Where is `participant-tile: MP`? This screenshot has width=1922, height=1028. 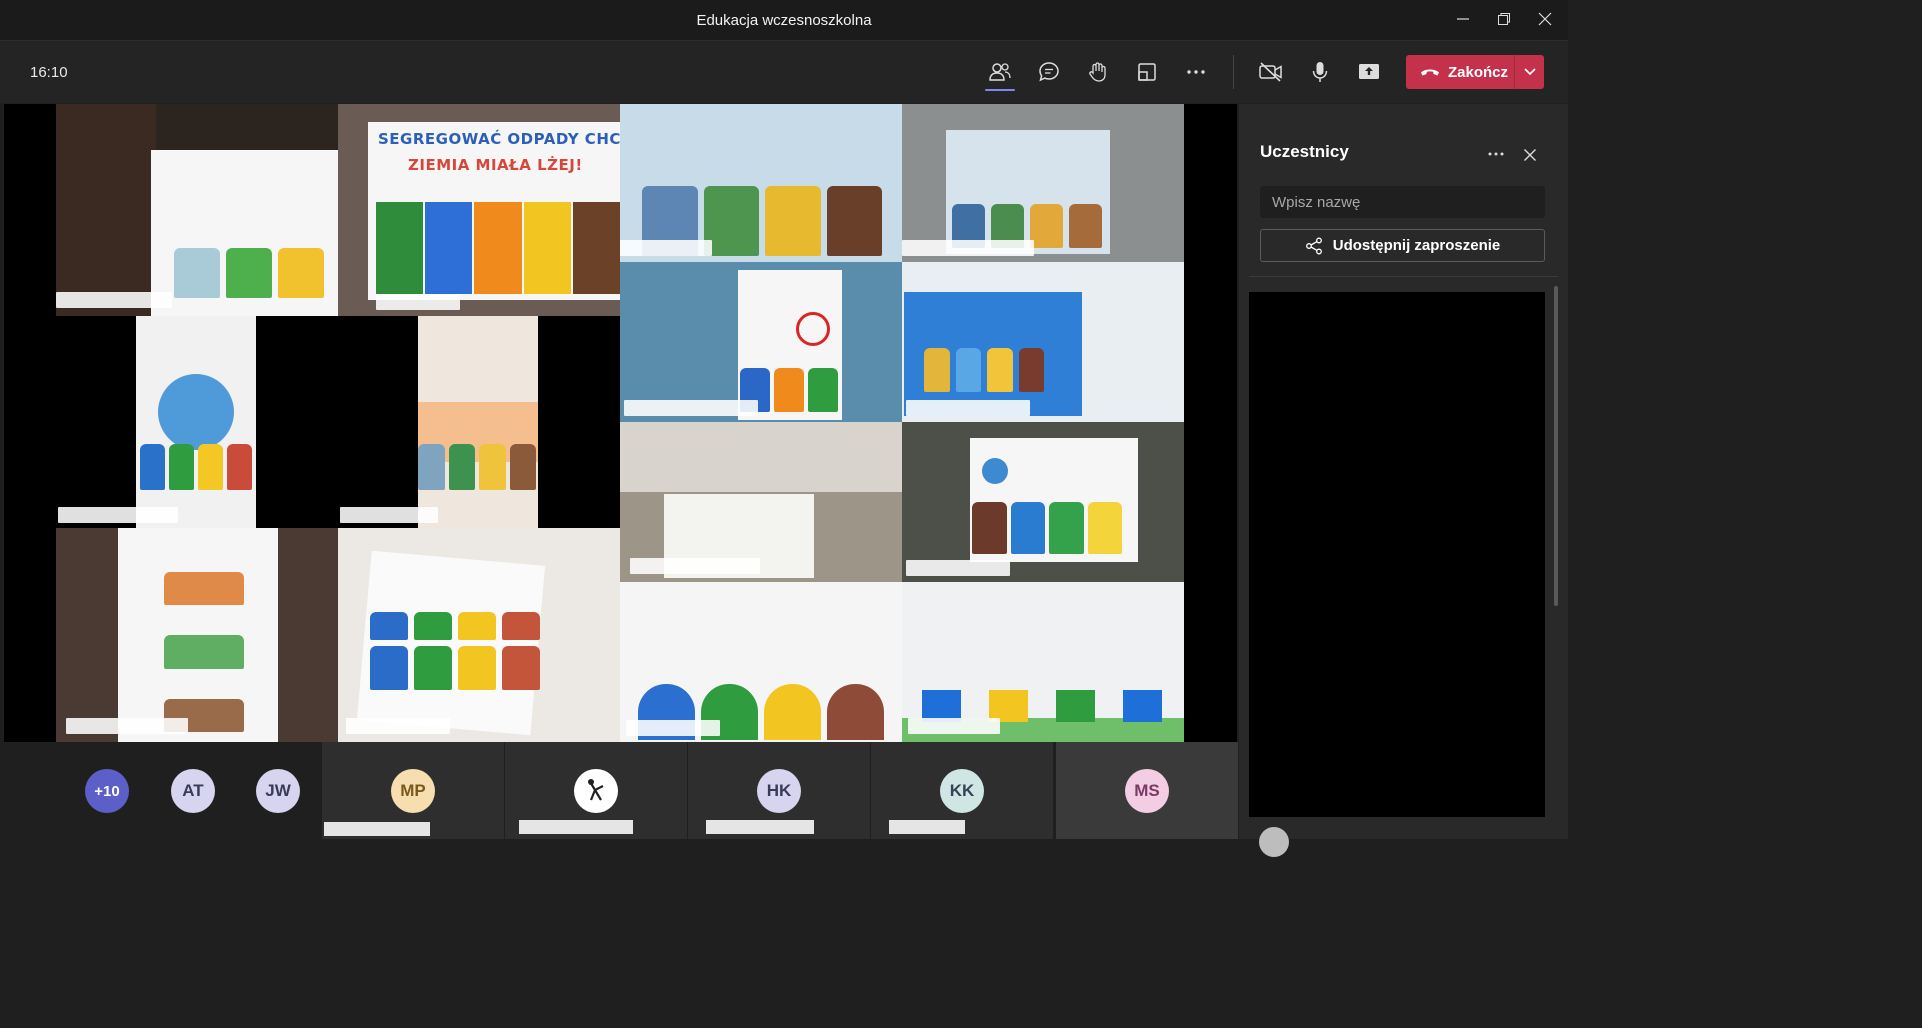
participant-tile: MP is located at coordinates (413, 790).